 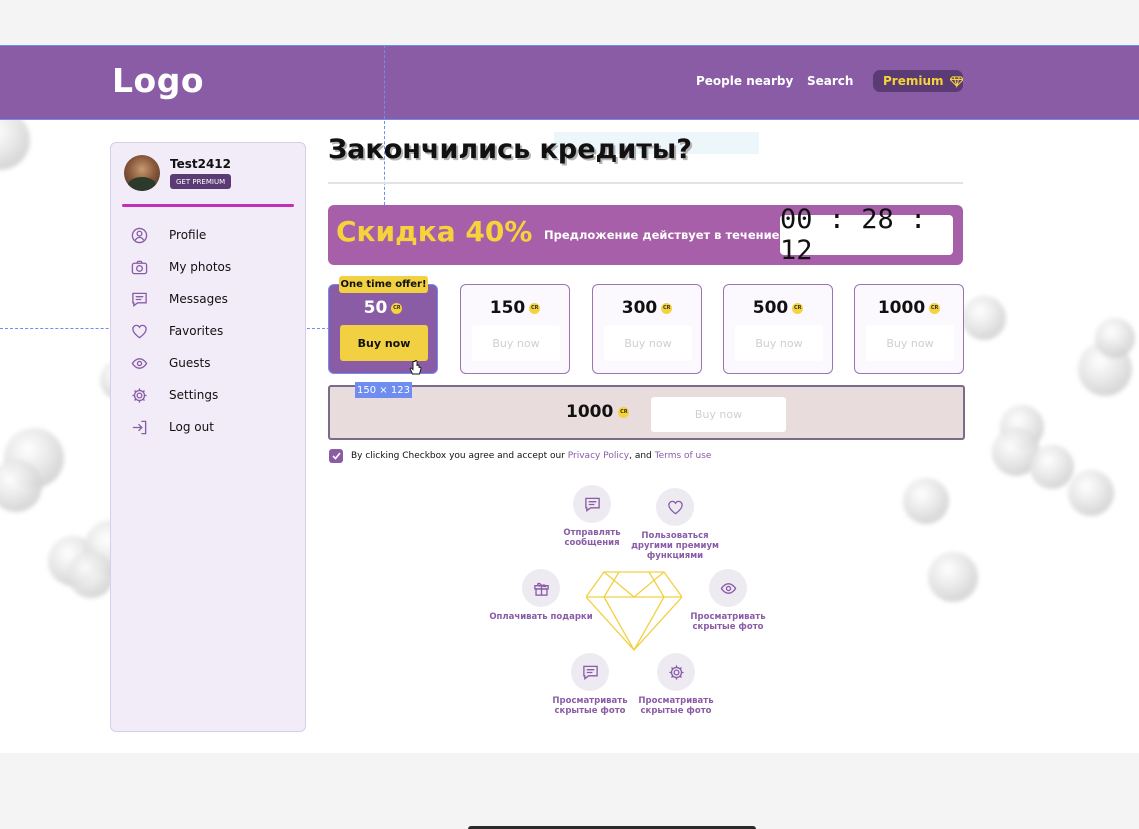 What do you see at coordinates (158, 80) in the screenshot?
I see `logo: Logo` at bounding box center [158, 80].